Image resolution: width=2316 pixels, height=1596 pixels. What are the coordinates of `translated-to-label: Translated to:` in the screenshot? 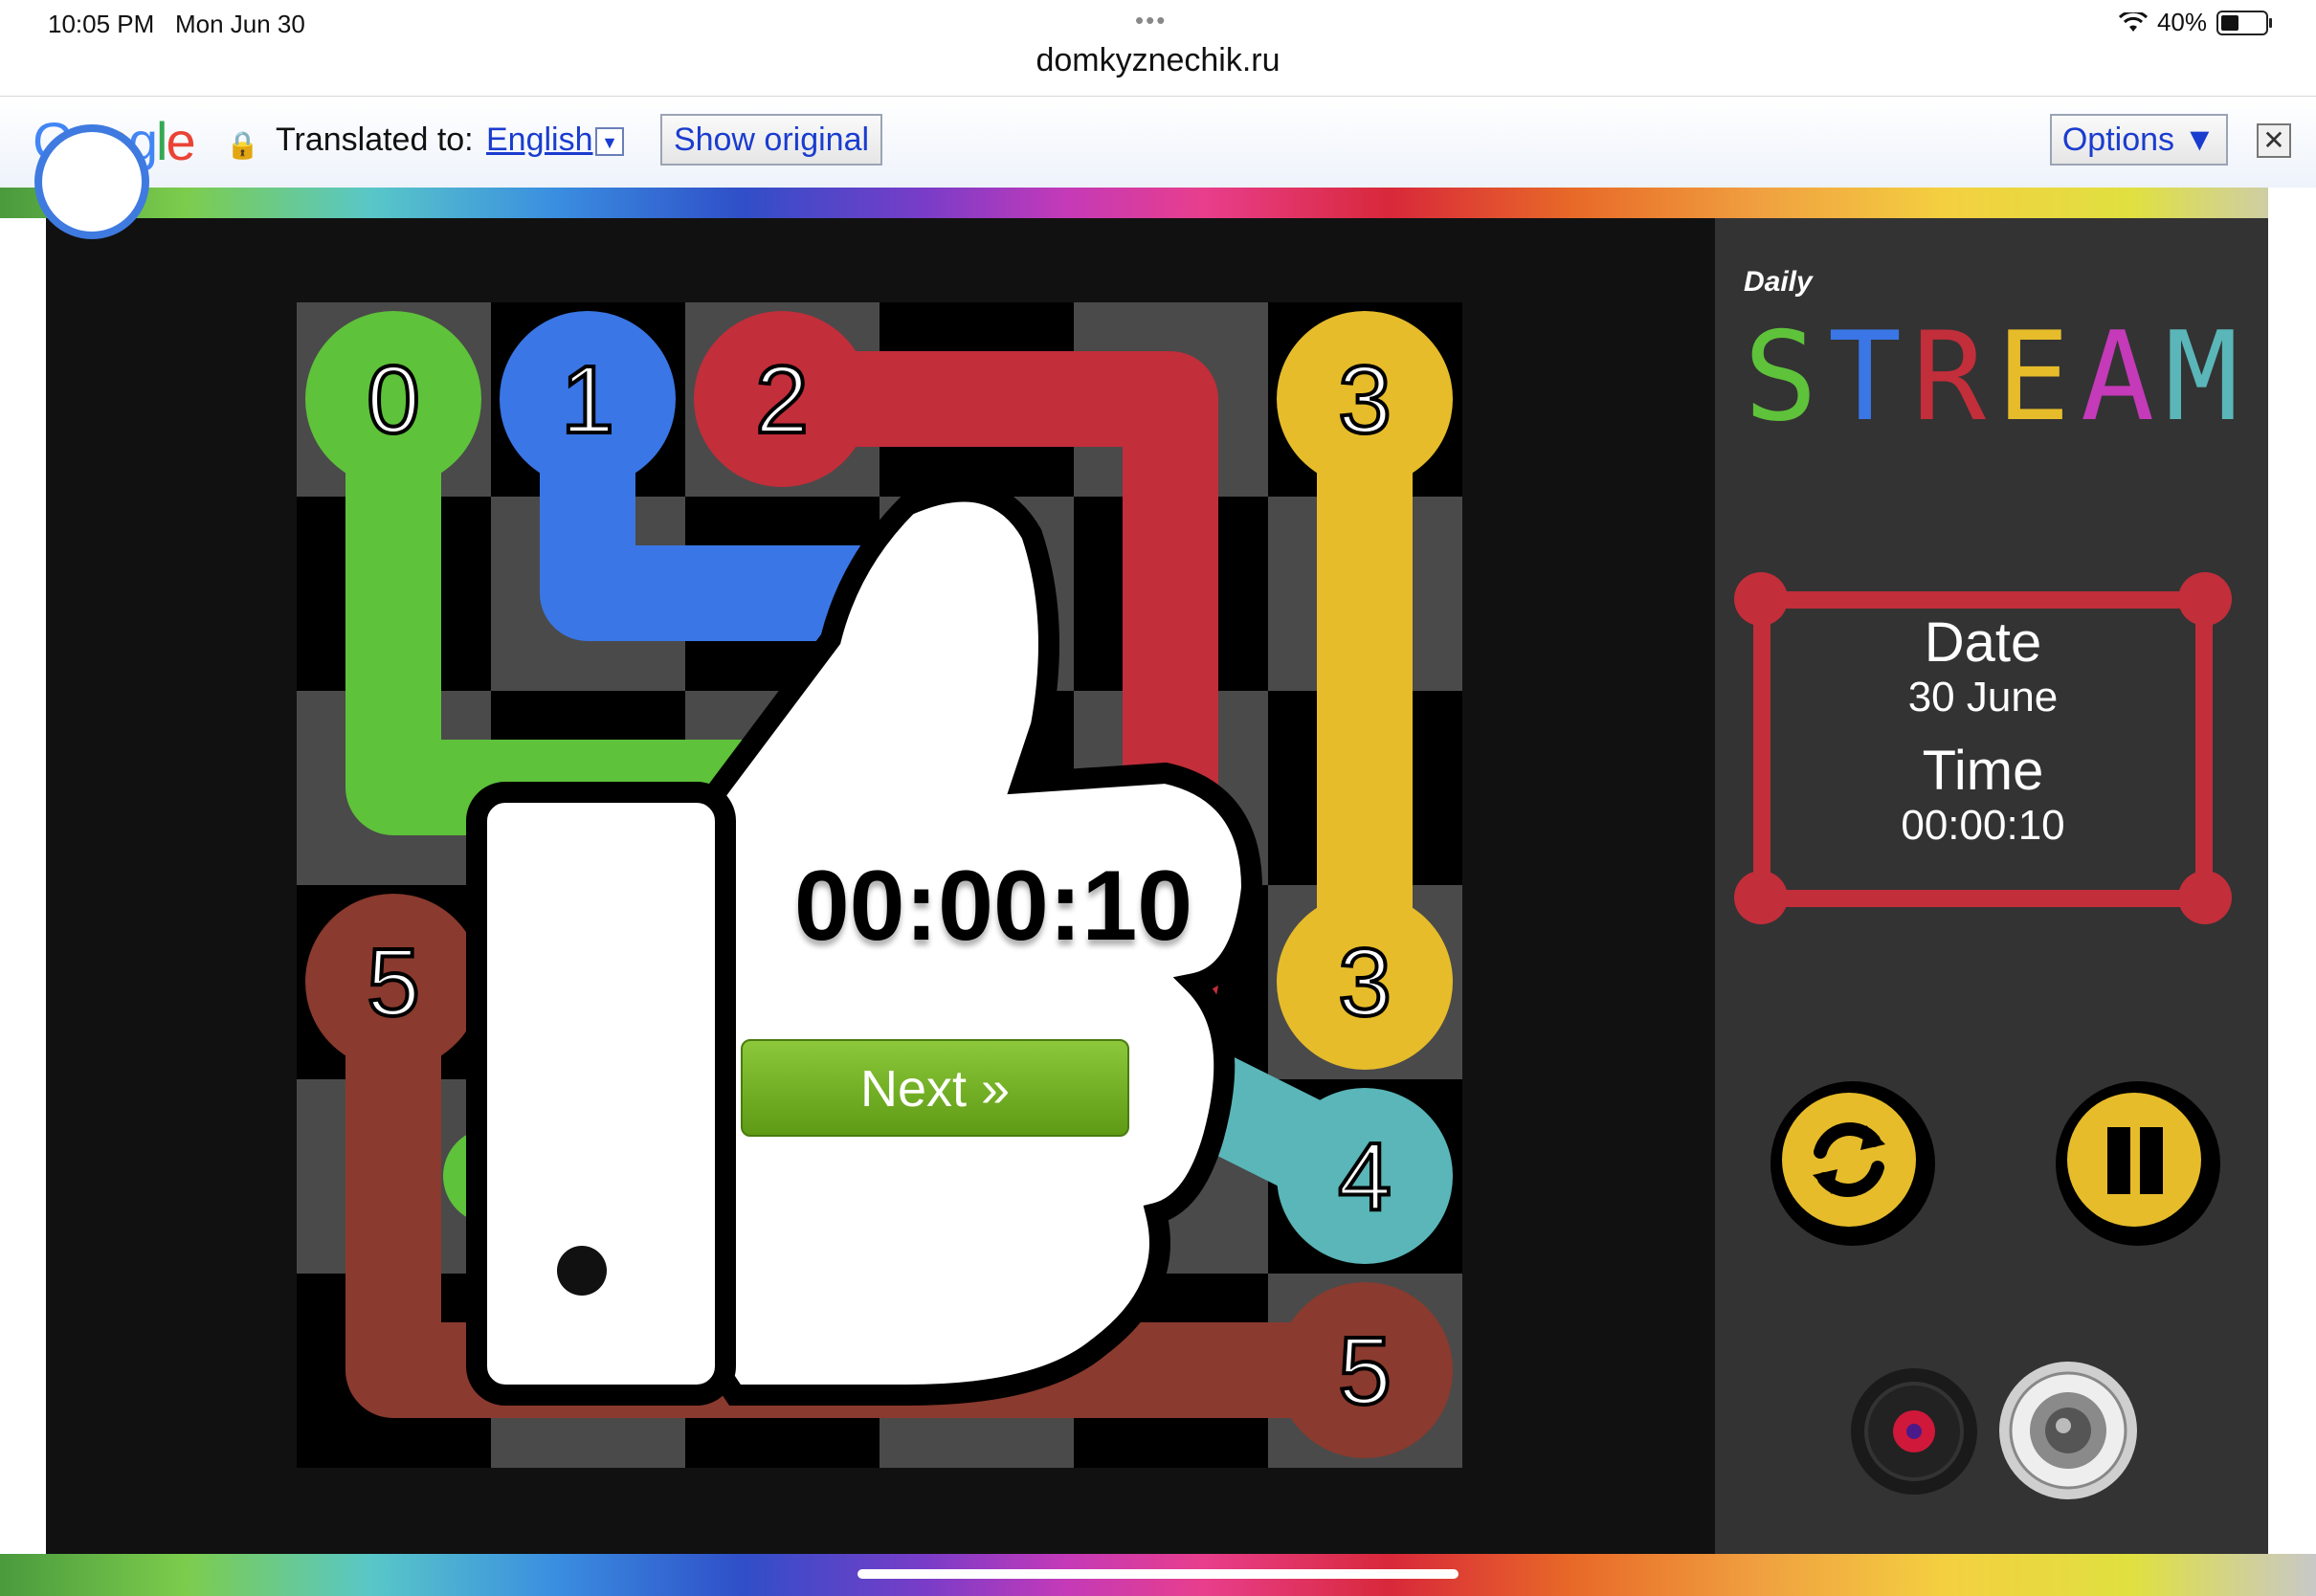 It's located at (375, 140).